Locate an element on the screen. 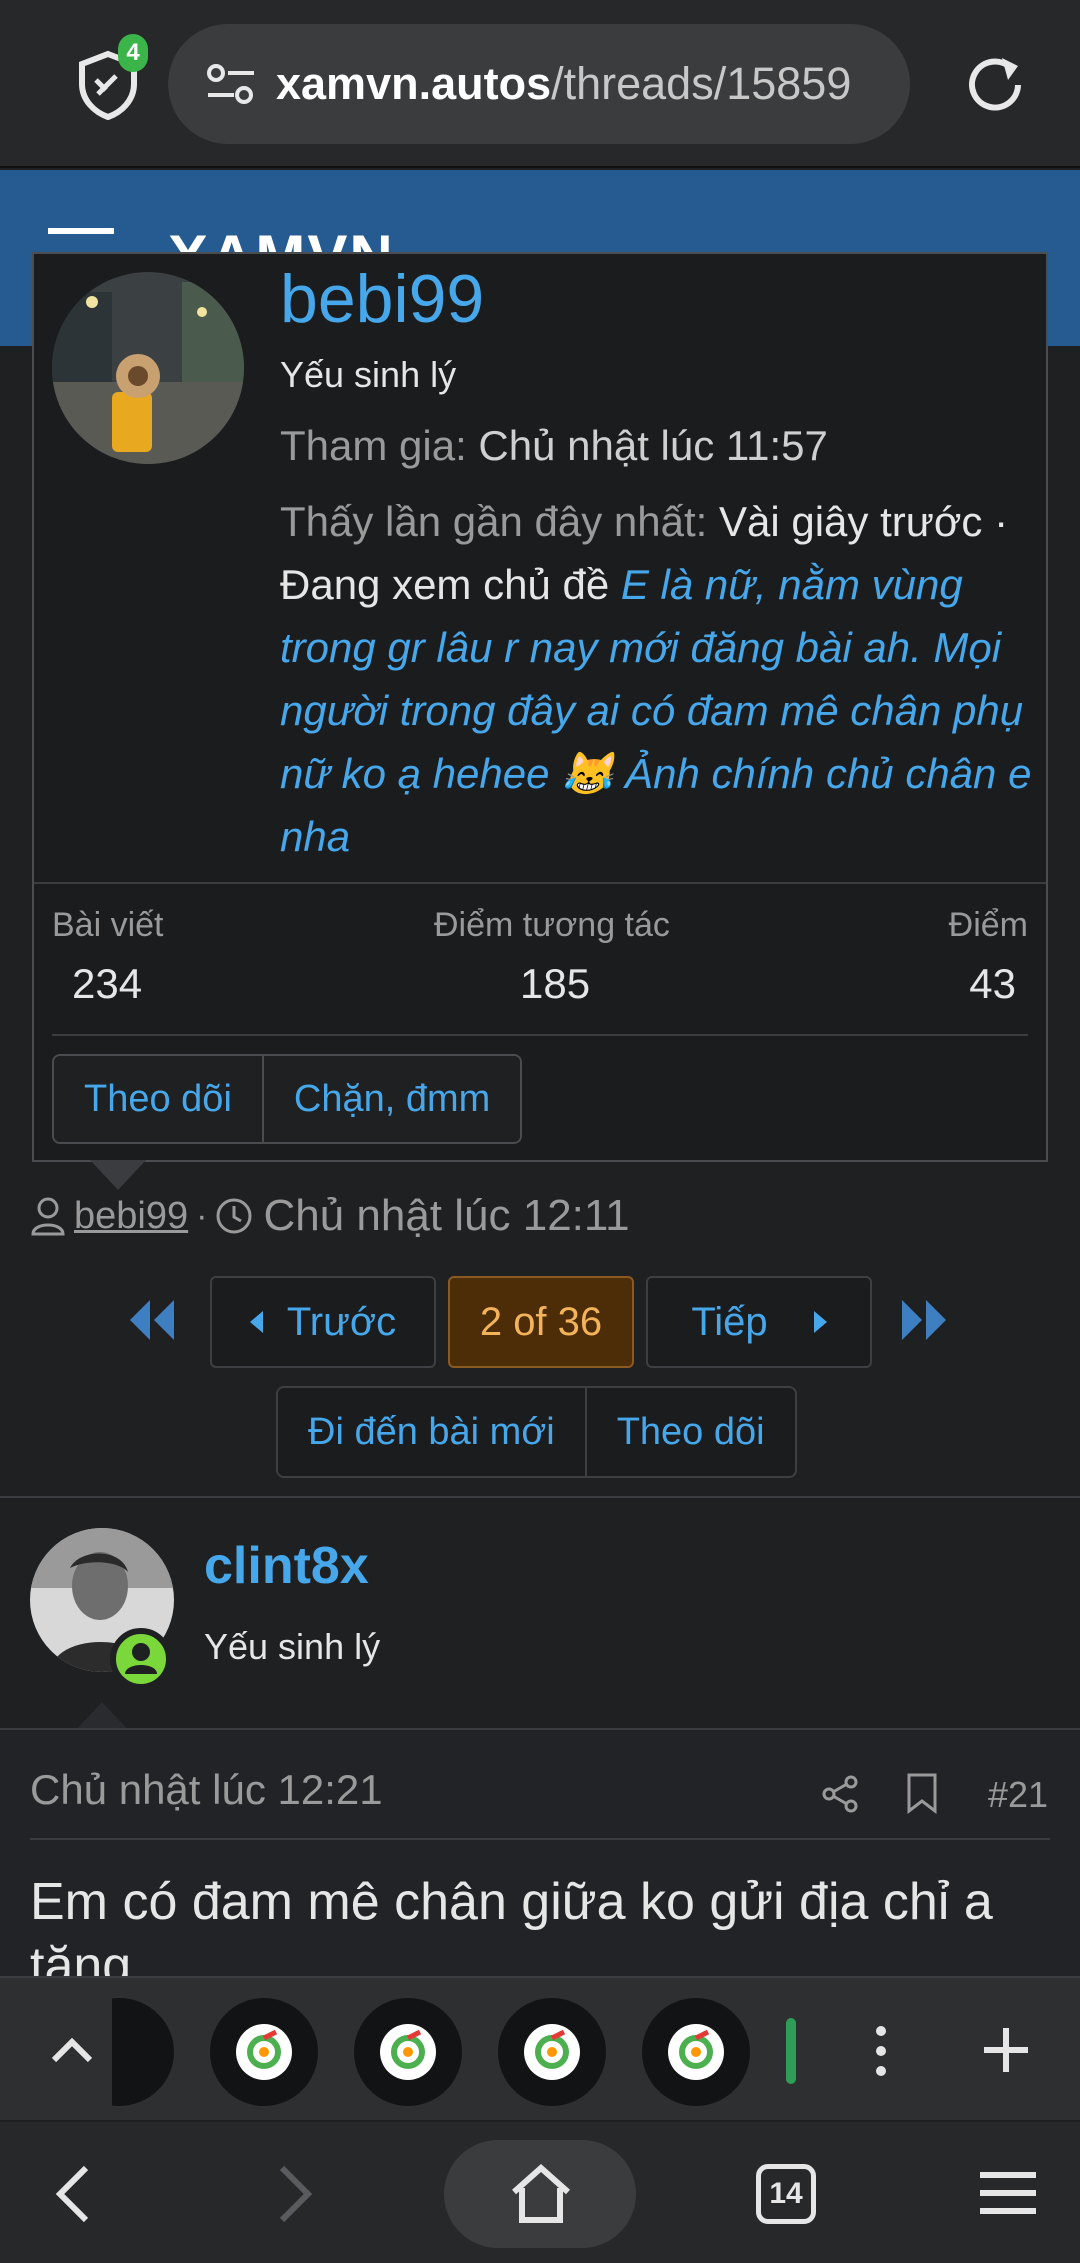  stat-label-reactions: Điểm tương tác is located at coordinates (552, 925).